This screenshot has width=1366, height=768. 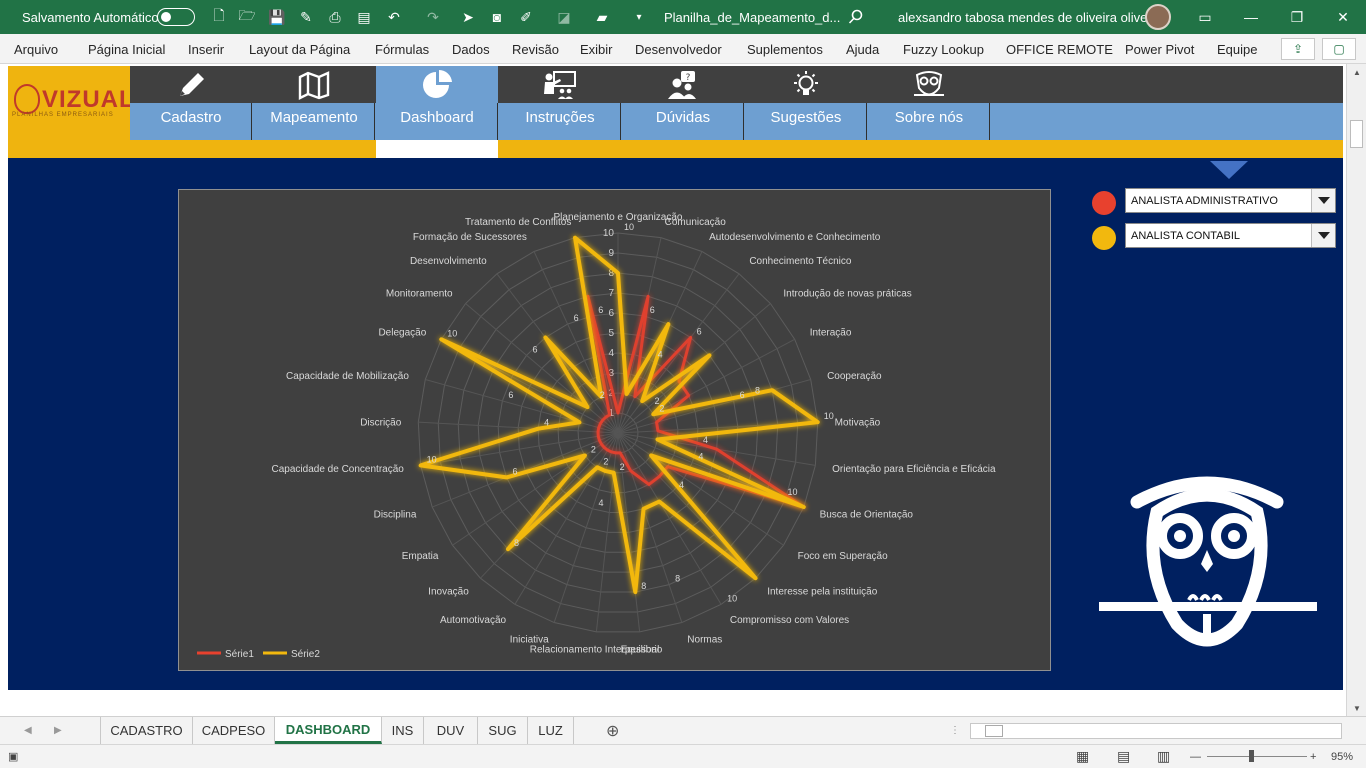 I want to click on radar-tick-label: 9, so click(x=611, y=253).